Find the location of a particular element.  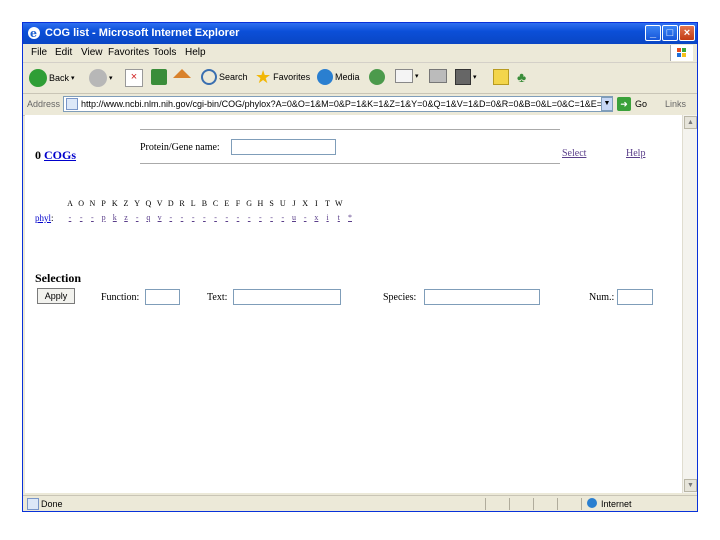

phyletic-letter: H is located at coordinates (260, 203).